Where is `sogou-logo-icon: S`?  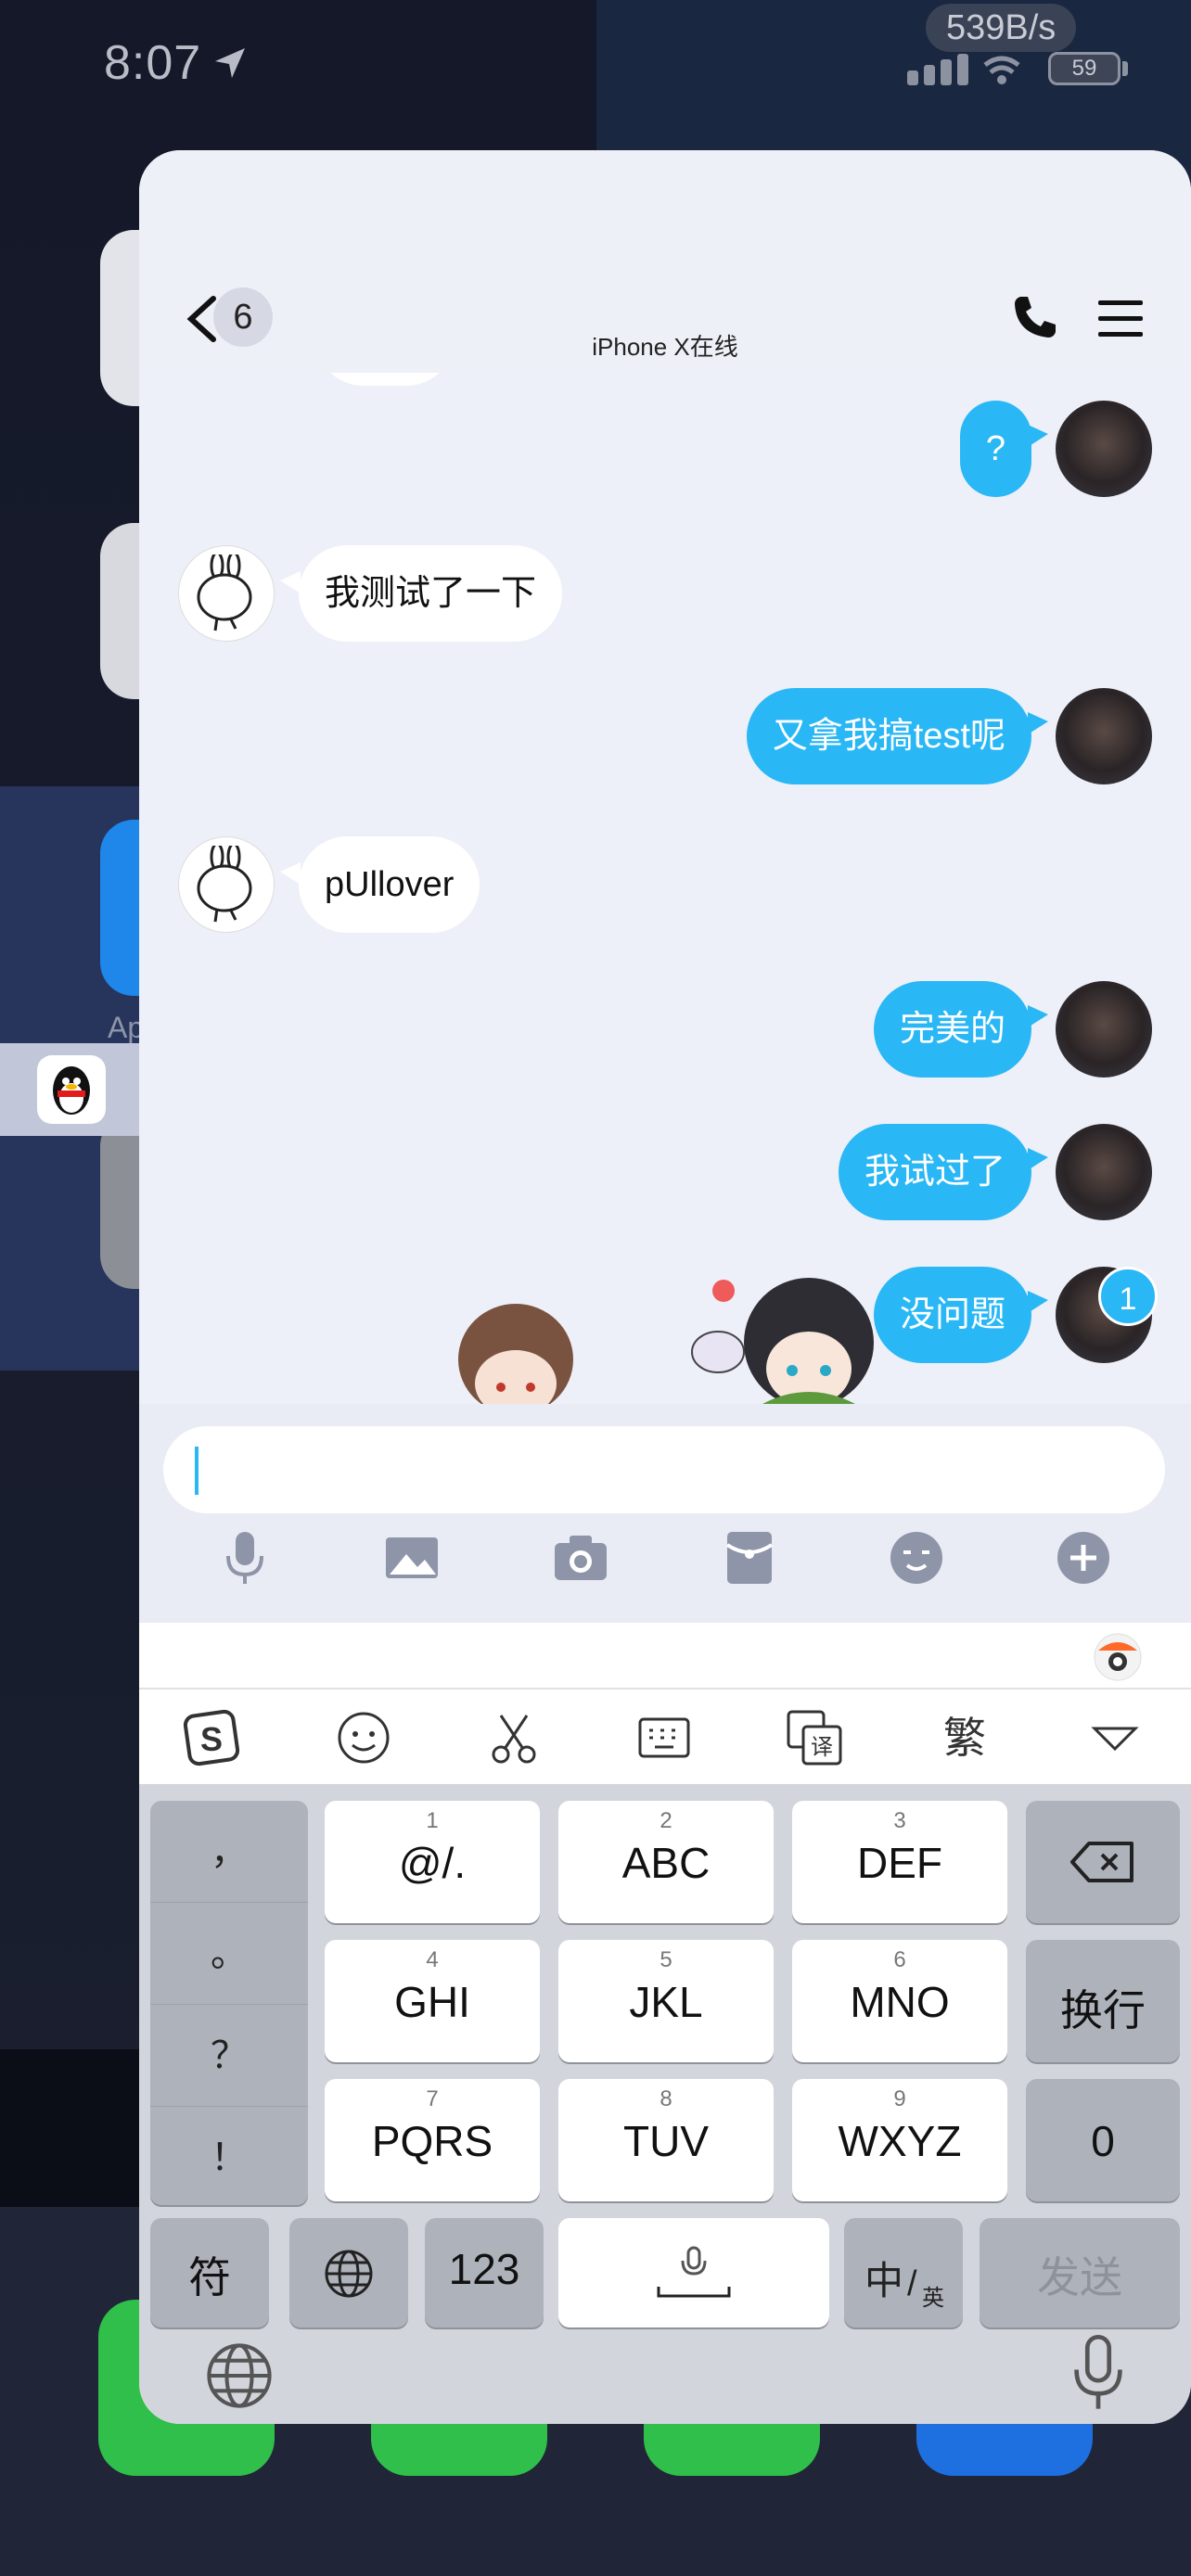 sogou-logo-icon: S is located at coordinates (211, 1738).